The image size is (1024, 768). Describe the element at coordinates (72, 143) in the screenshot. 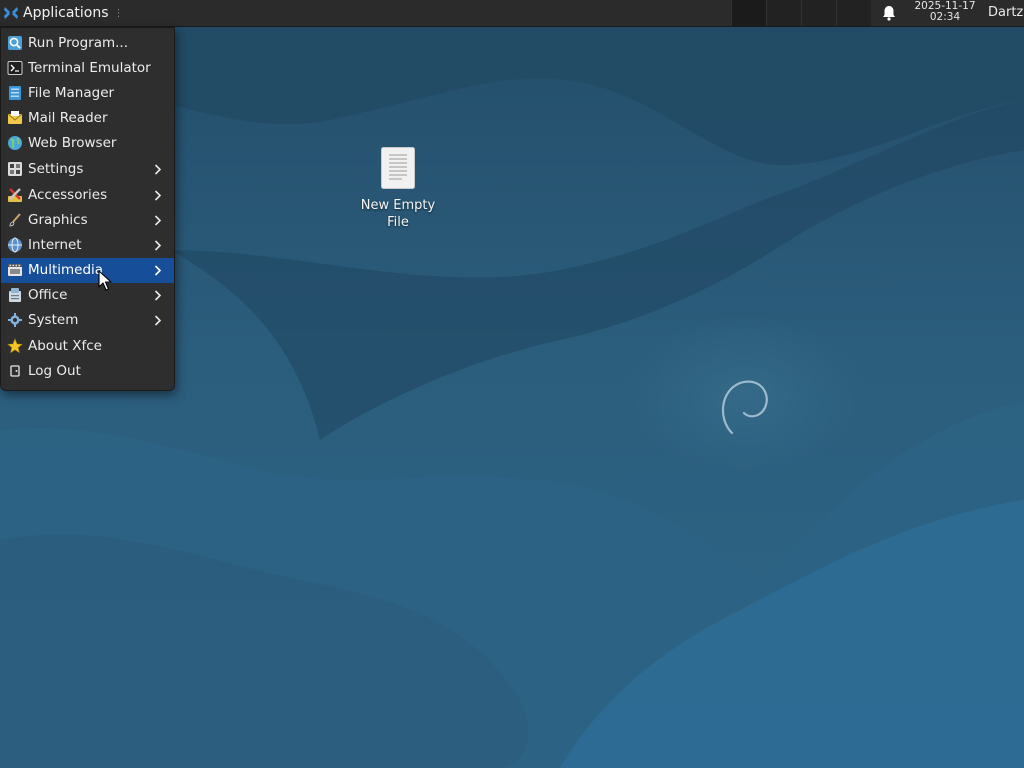

I see `menu-item-label: Web Browser` at that location.